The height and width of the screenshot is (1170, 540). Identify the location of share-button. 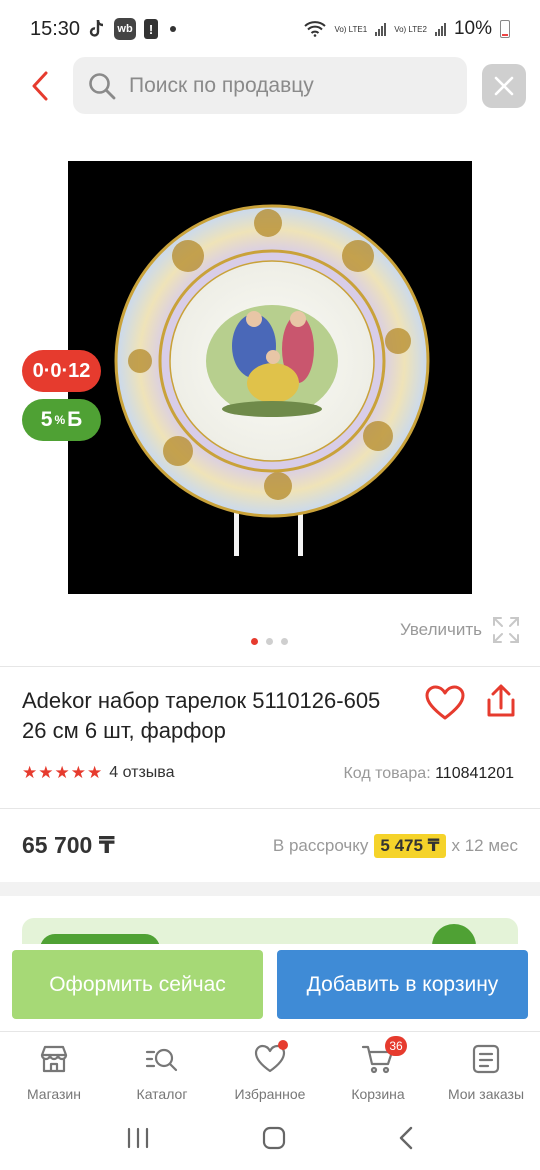
(501, 703).